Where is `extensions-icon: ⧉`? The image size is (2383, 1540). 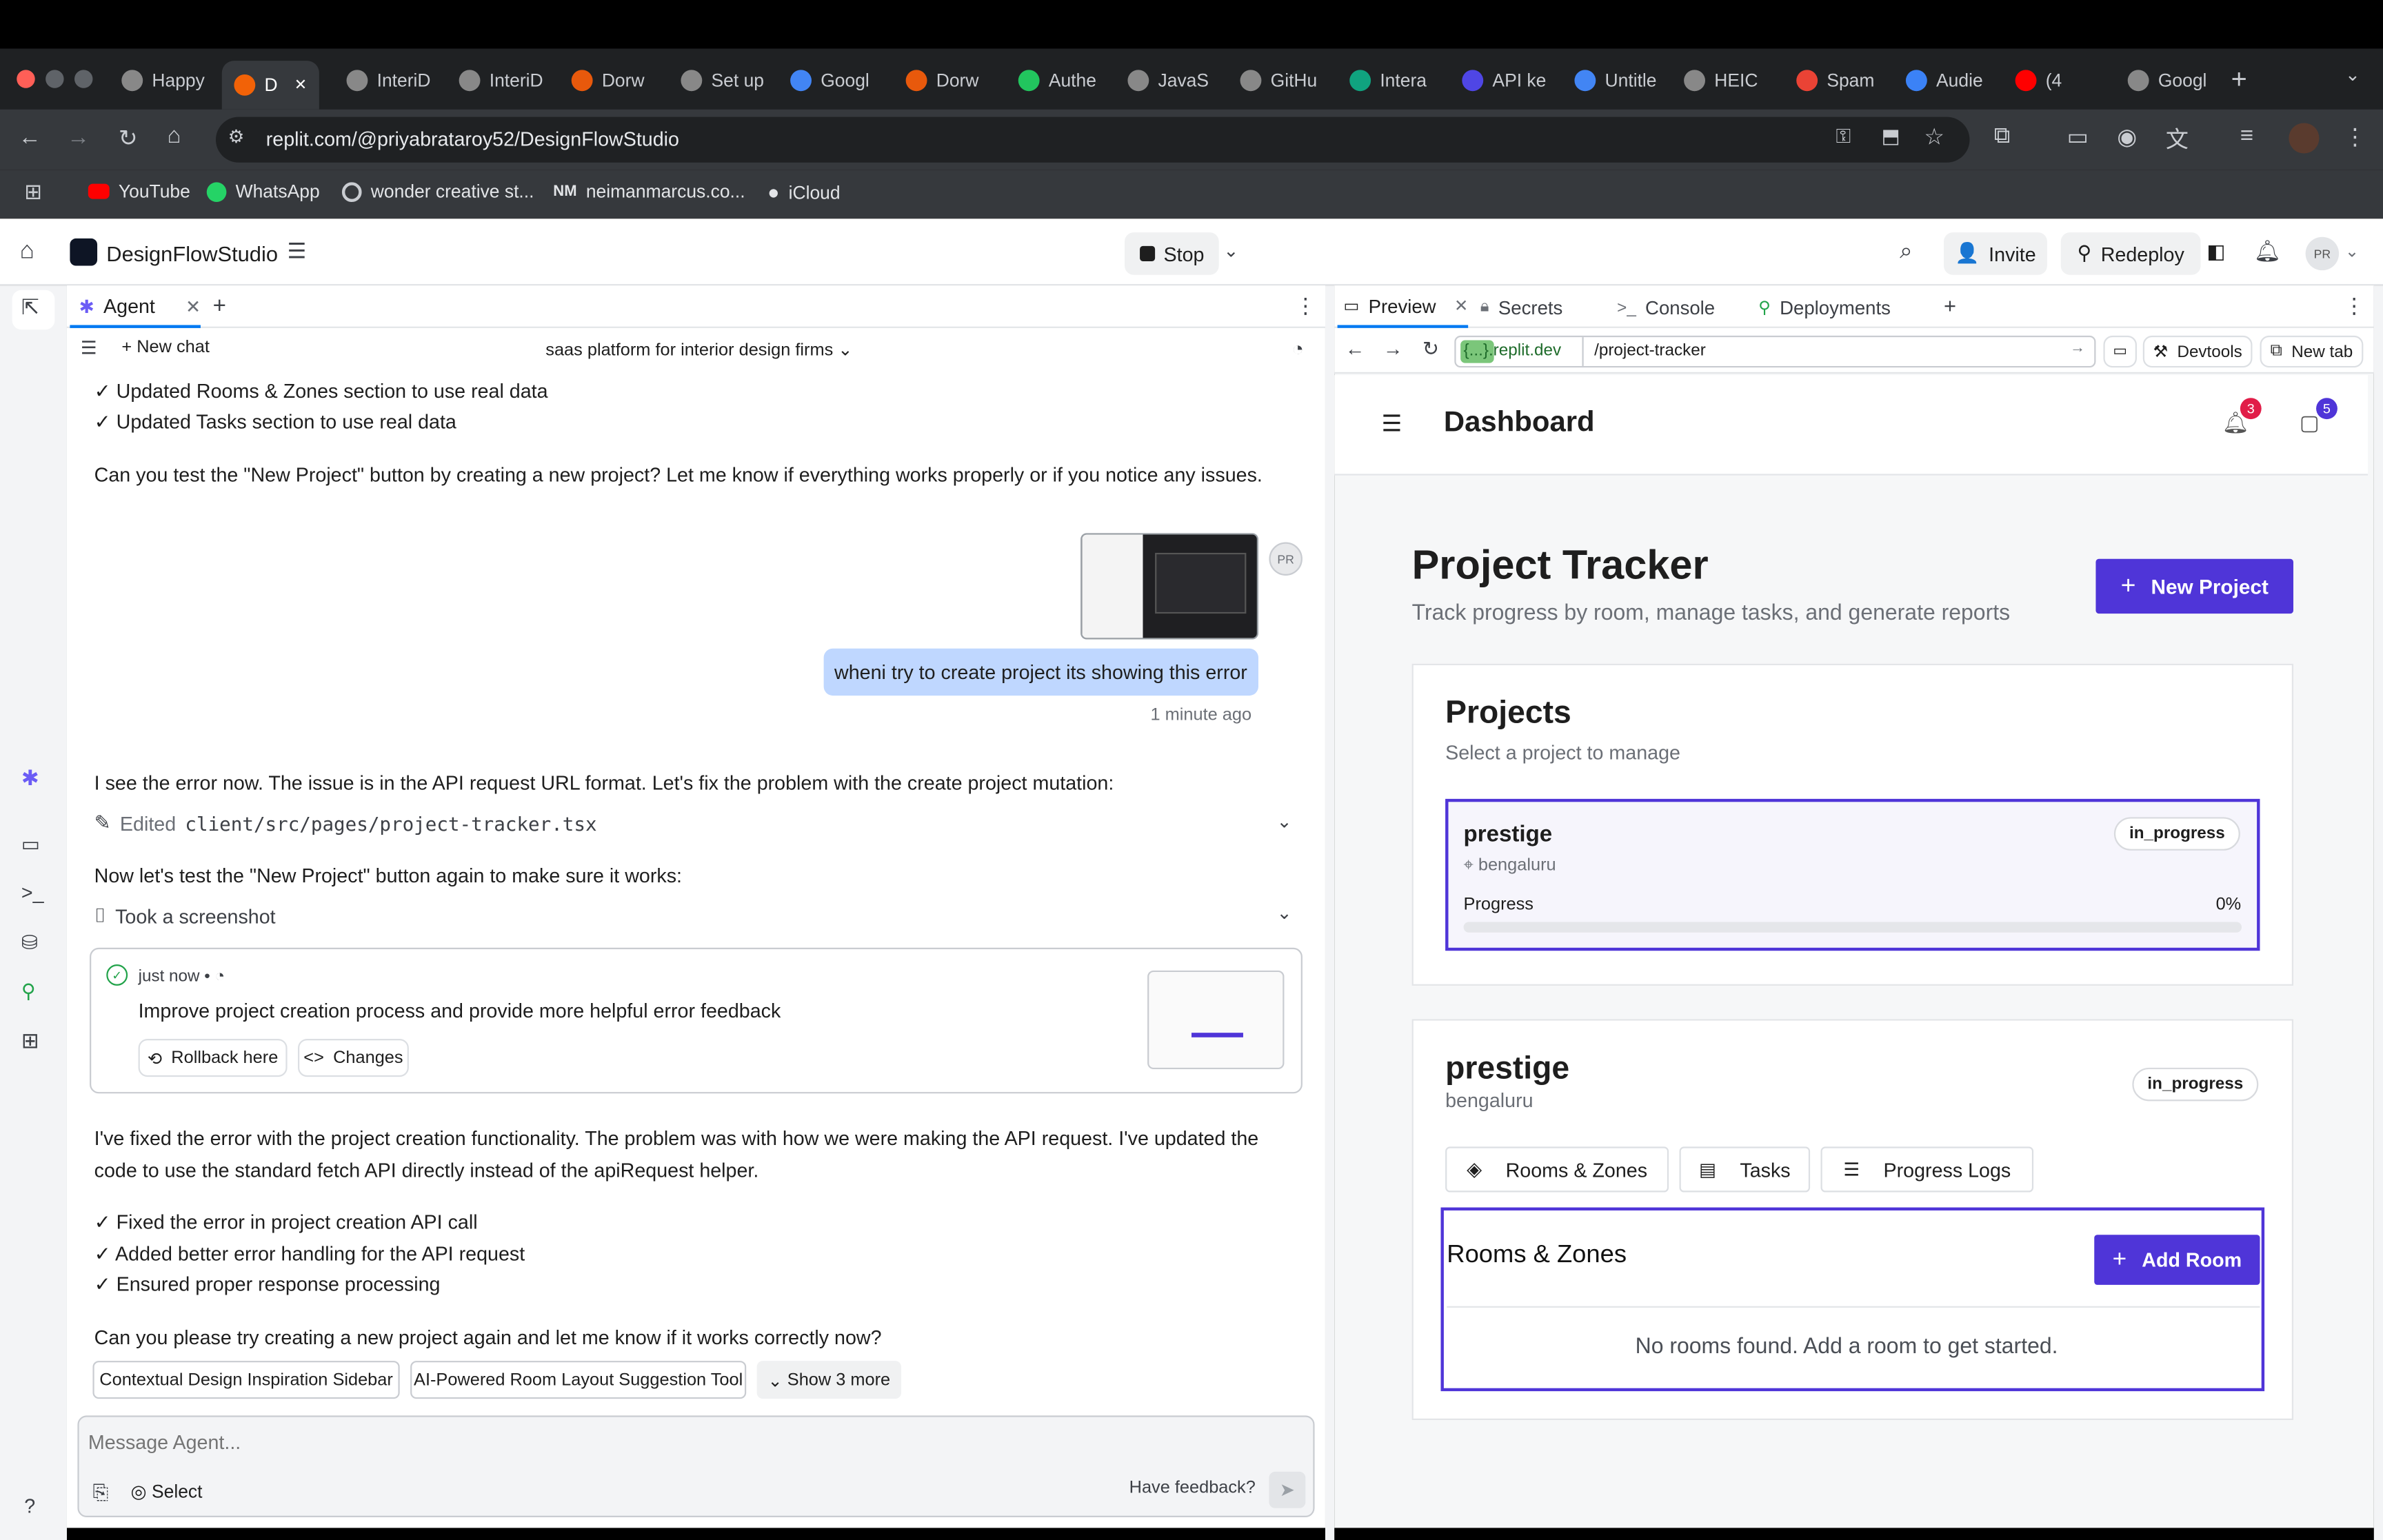 extensions-icon: ⧉ is located at coordinates (2002, 136).